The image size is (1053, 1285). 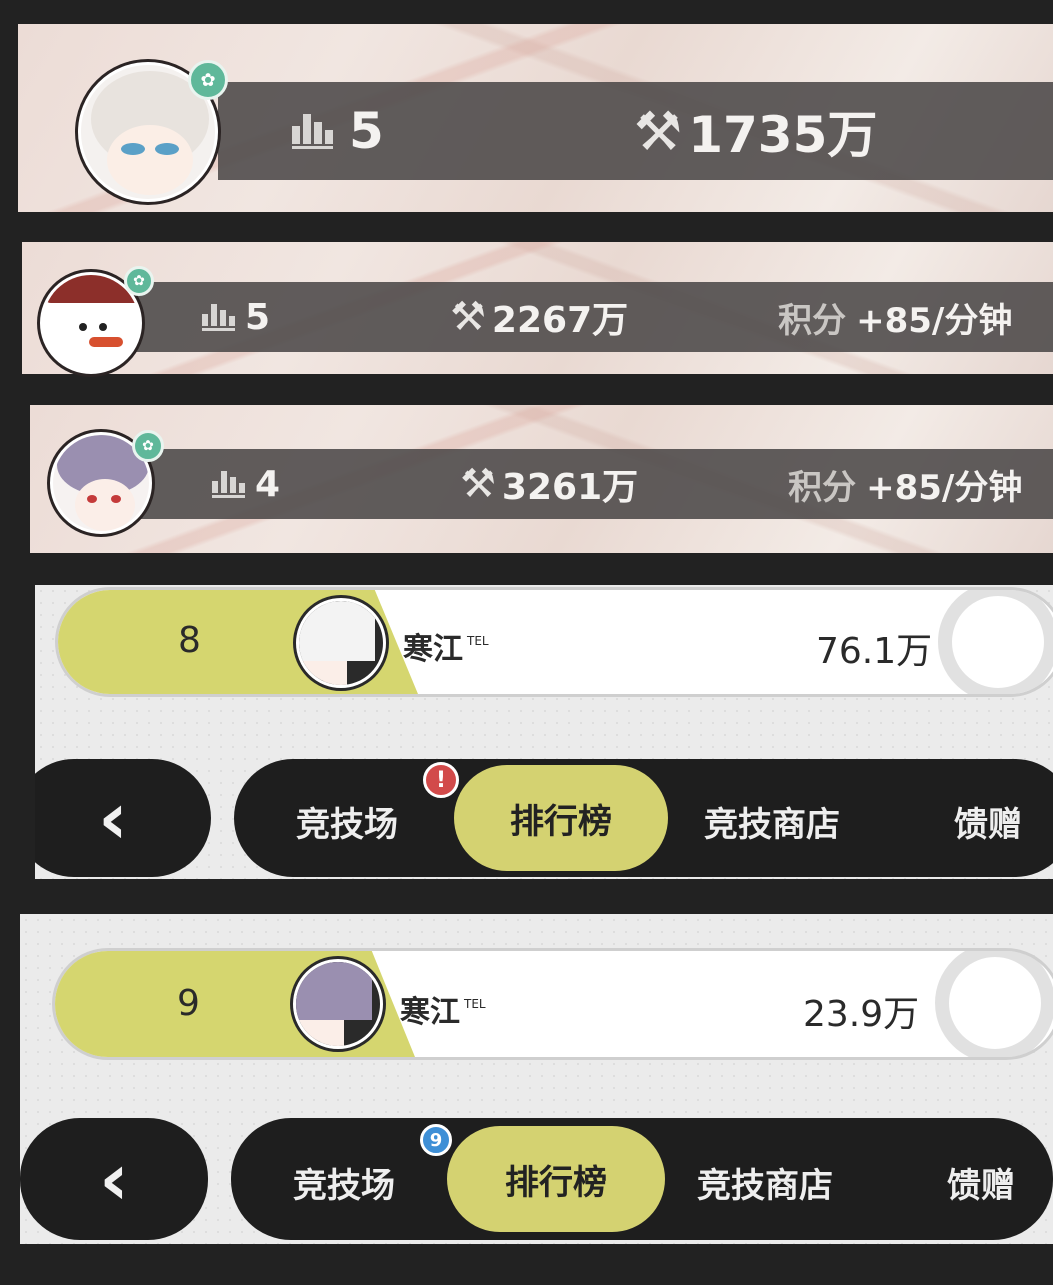 I want to click on stat-card-2: 5 ⚒ 2267万 积分 +85/分钟, so click(x=537, y=308).